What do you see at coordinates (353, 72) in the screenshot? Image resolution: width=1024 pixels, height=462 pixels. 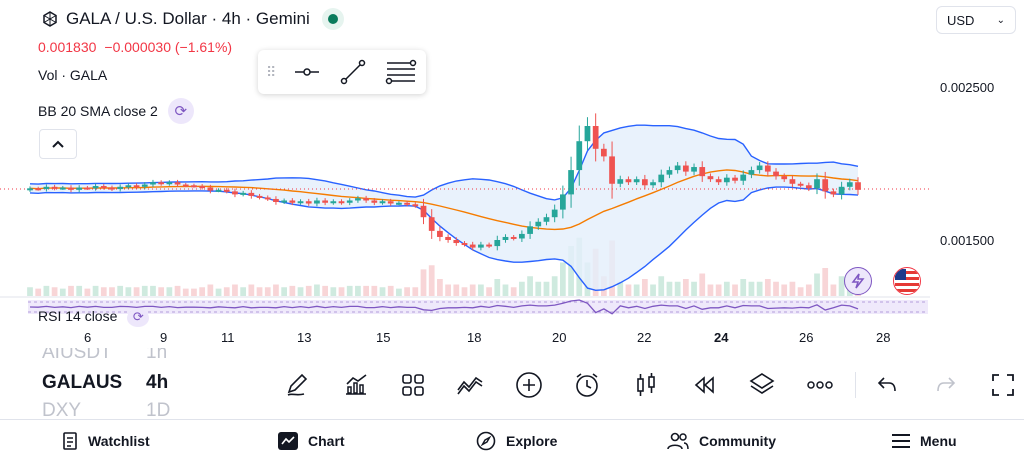 I see `trend-line-tool-icon` at bounding box center [353, 72].